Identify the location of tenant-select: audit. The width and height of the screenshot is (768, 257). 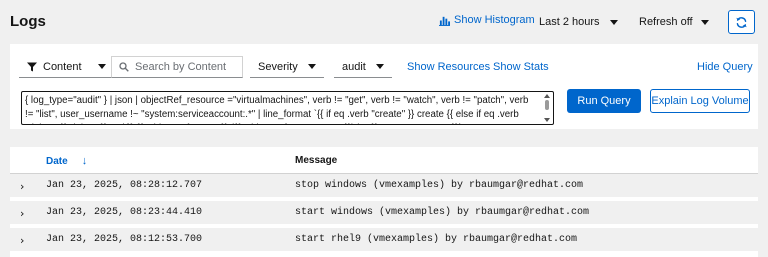
(363, 67).